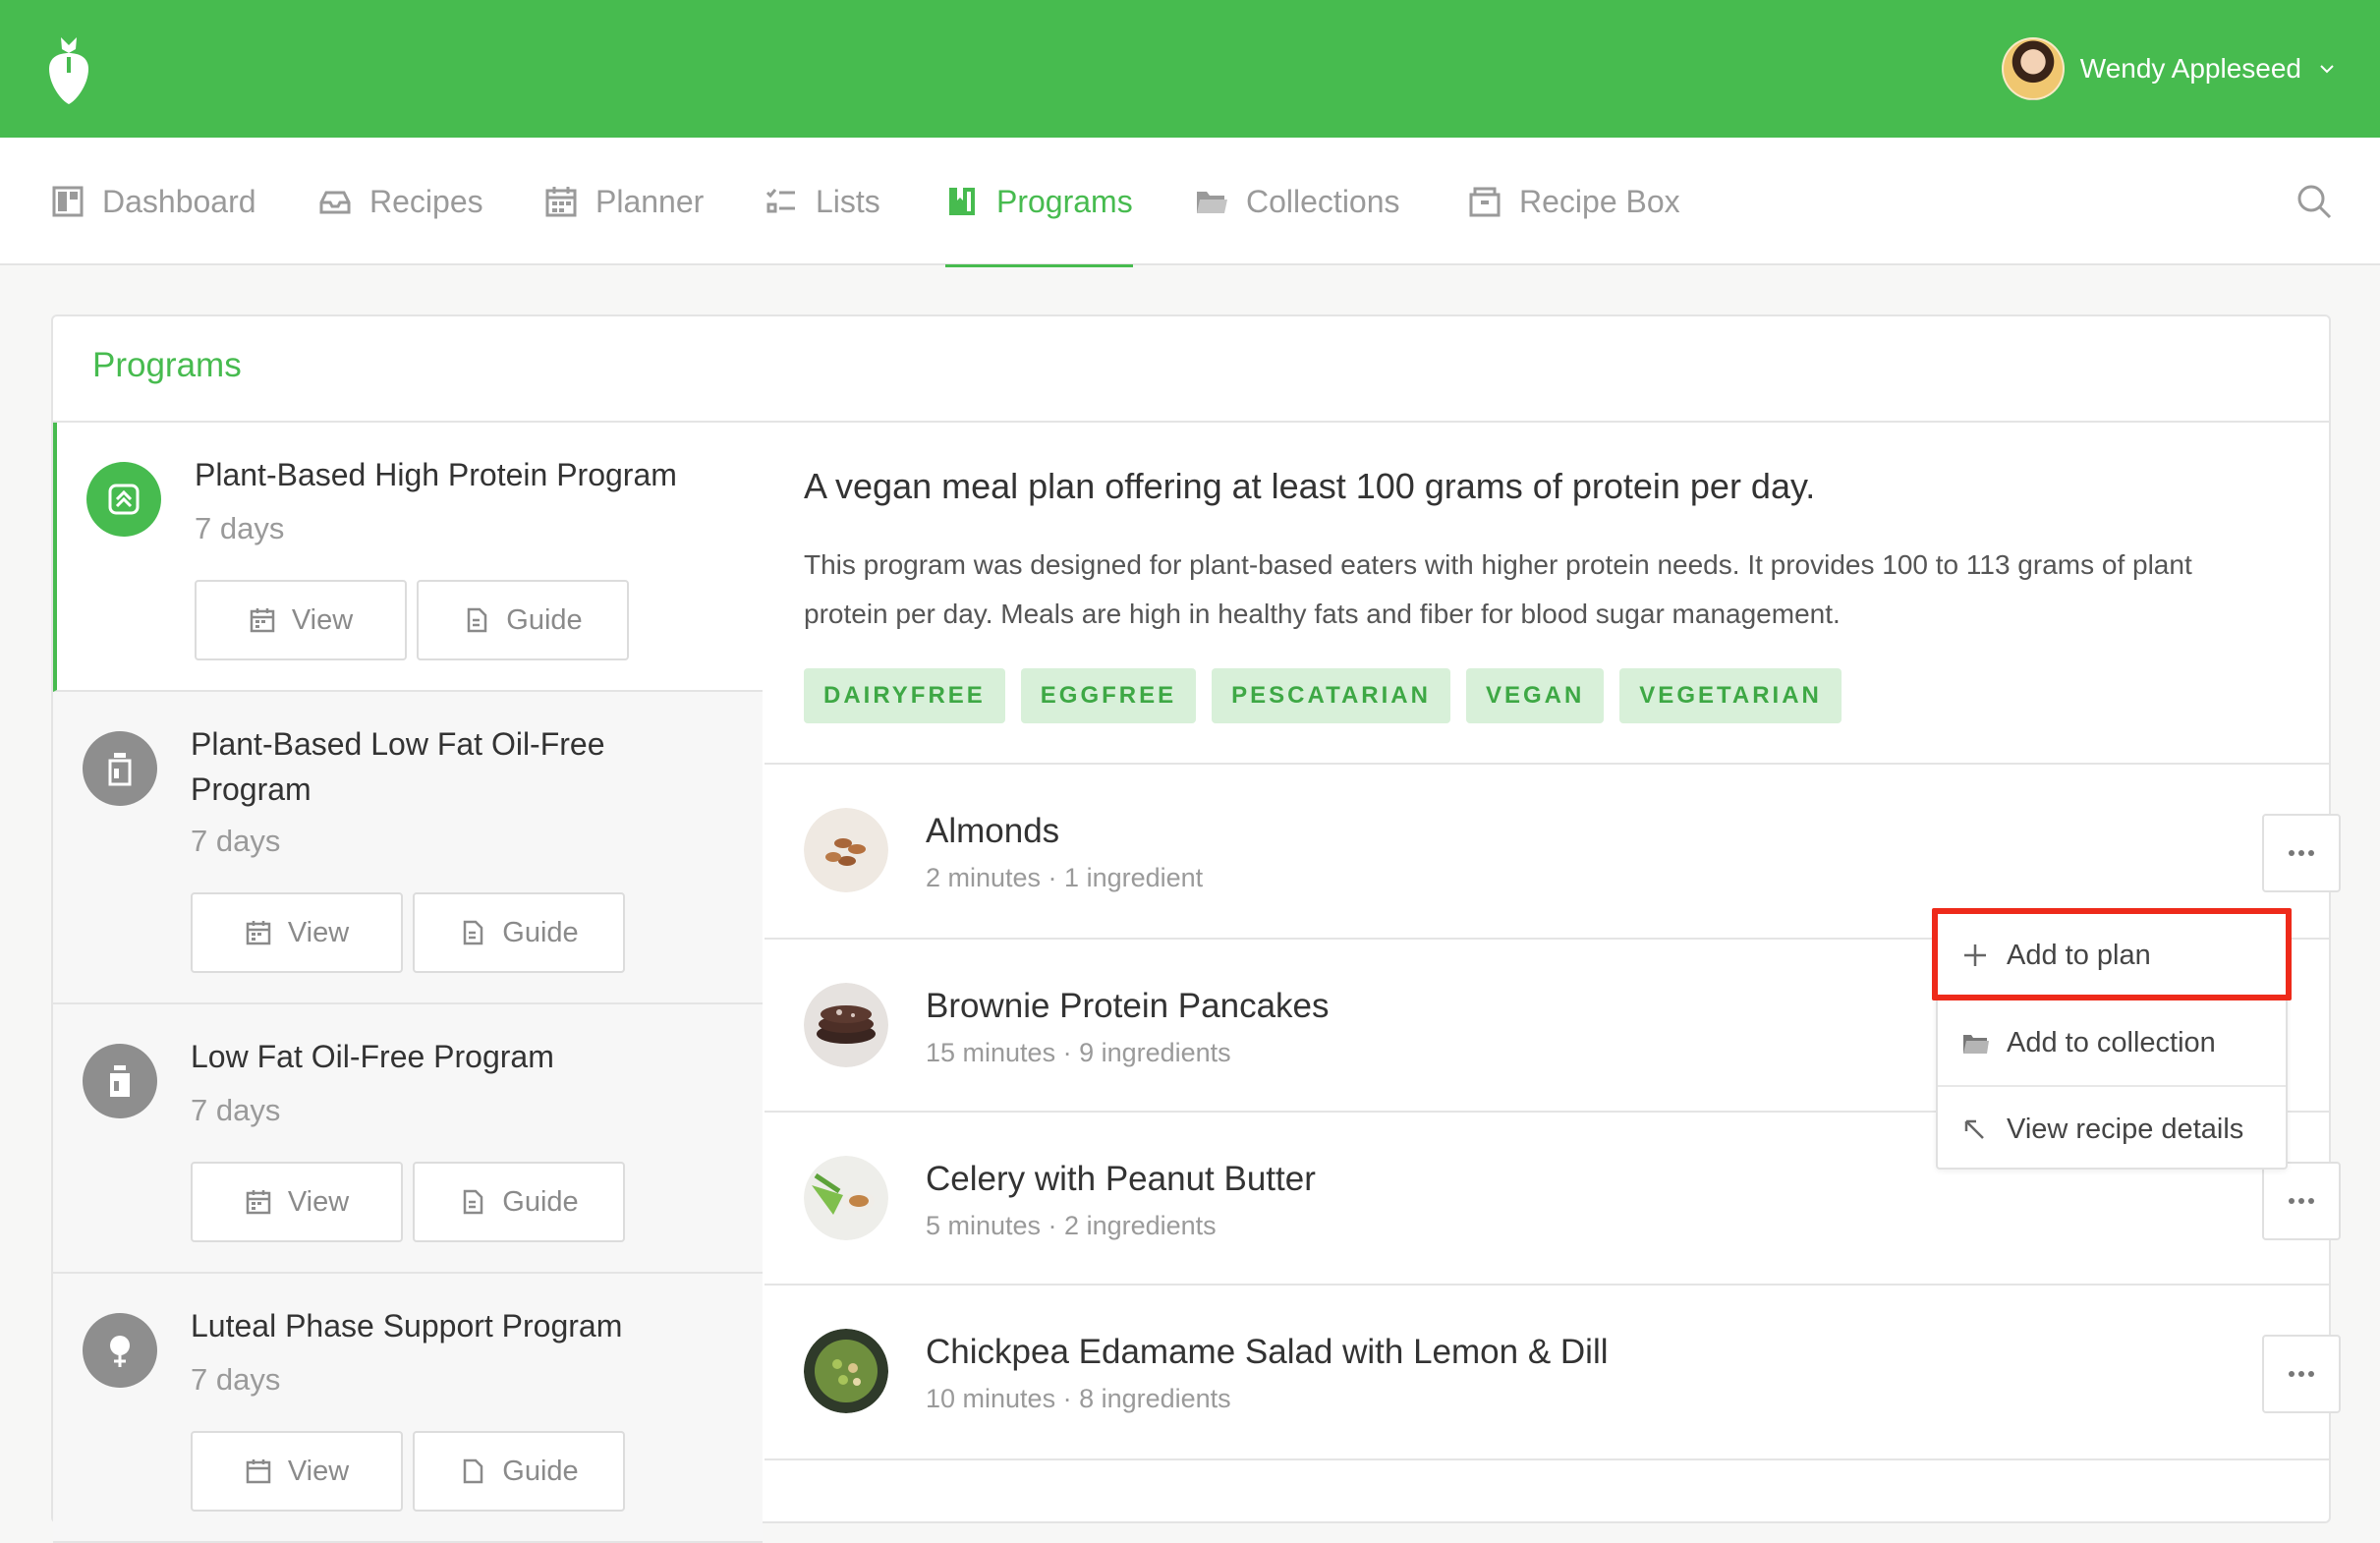 Image resolution: width=2380 pixels, height=1543 pixels. Describe the element at coordinates (1974, 1129) in the screenshot. I see `arrow-up-left-icon` at that location.